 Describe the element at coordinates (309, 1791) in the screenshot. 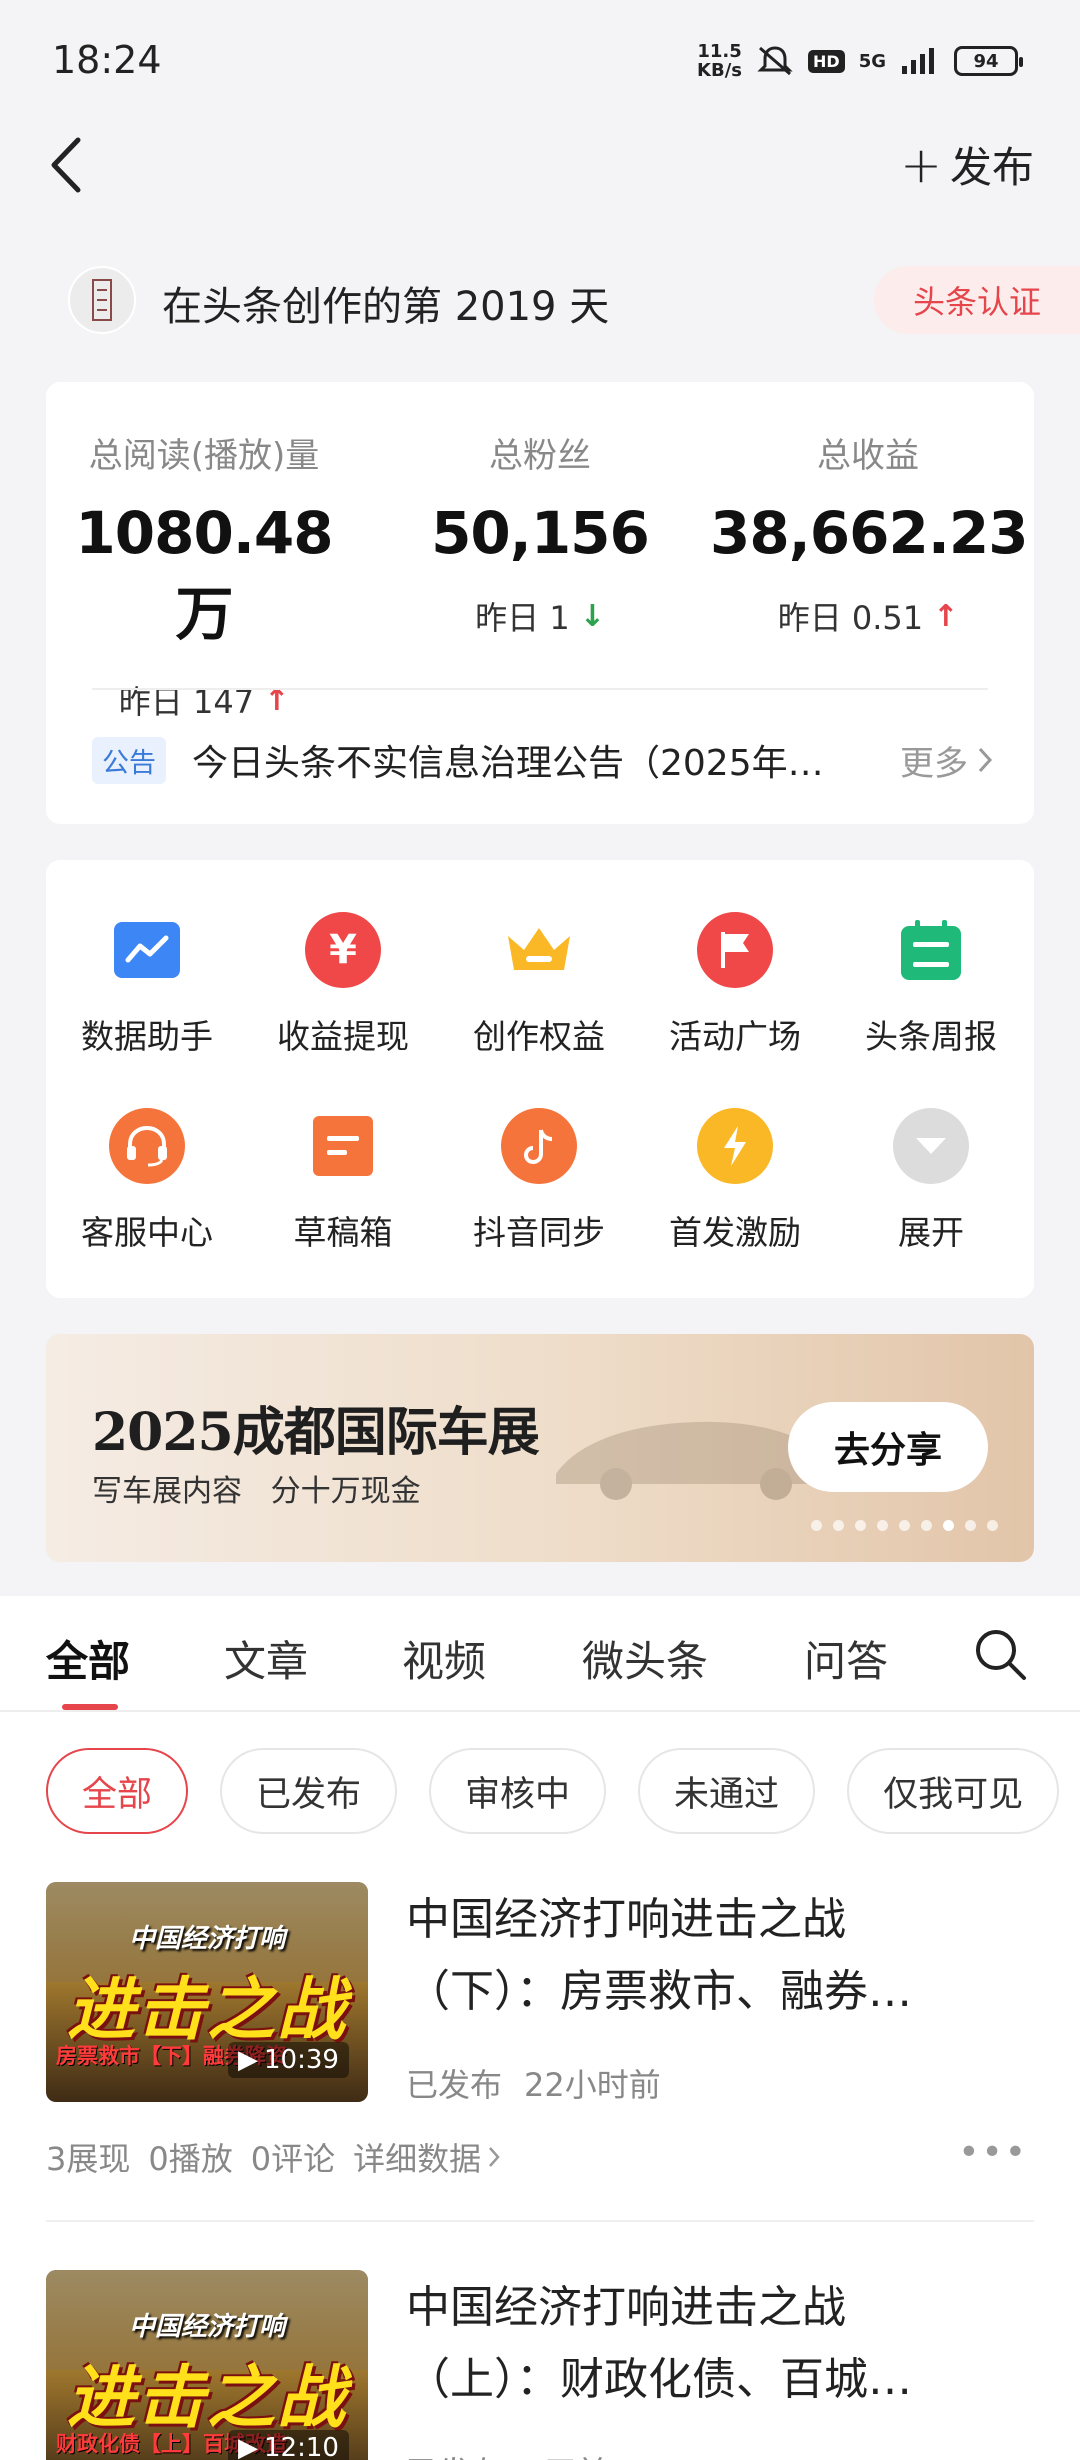

I see `filter-published: 已发布` at that location.